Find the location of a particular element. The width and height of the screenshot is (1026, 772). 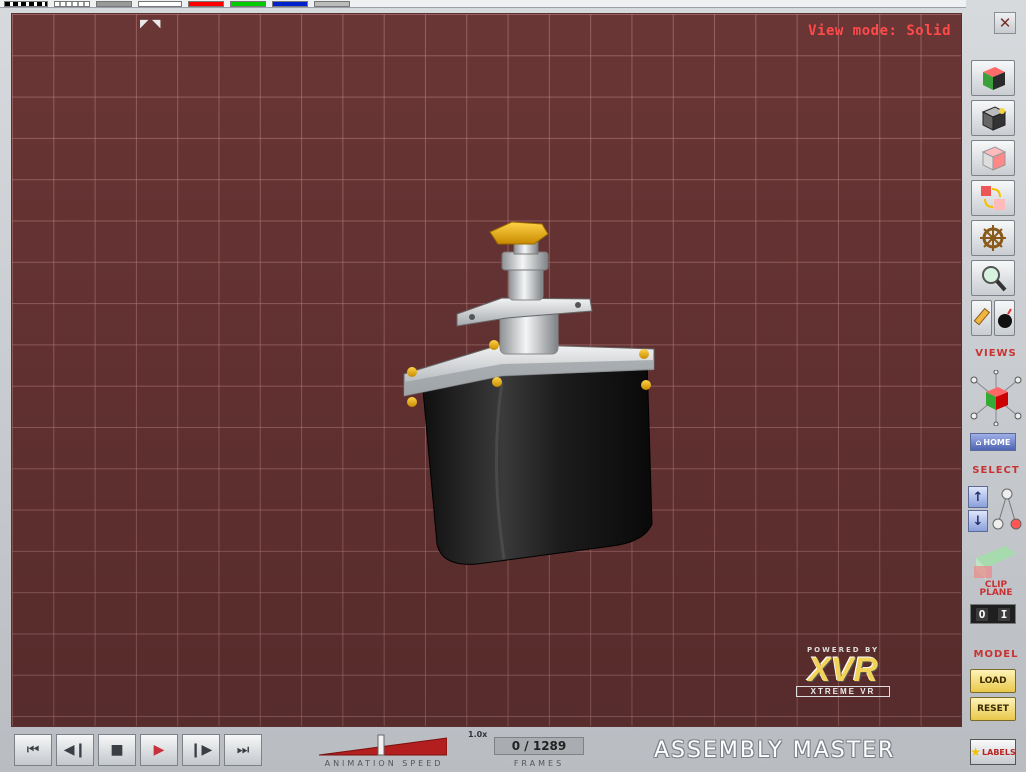

measure-button is located at coordinates (981, 318).